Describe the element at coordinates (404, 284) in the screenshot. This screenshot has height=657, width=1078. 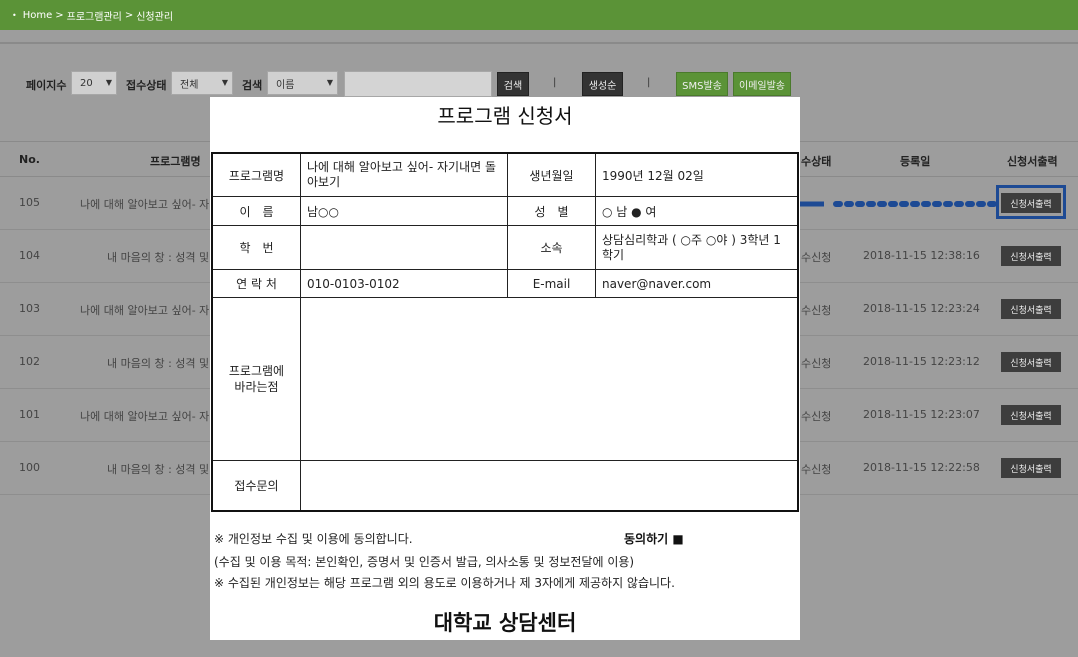
I see `phone-value: 010-0103-0102` at that location.